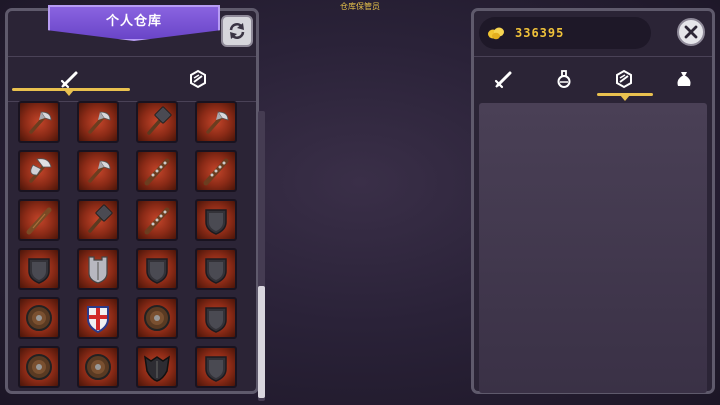  I want to click on scrollbar, so click(261, 256).